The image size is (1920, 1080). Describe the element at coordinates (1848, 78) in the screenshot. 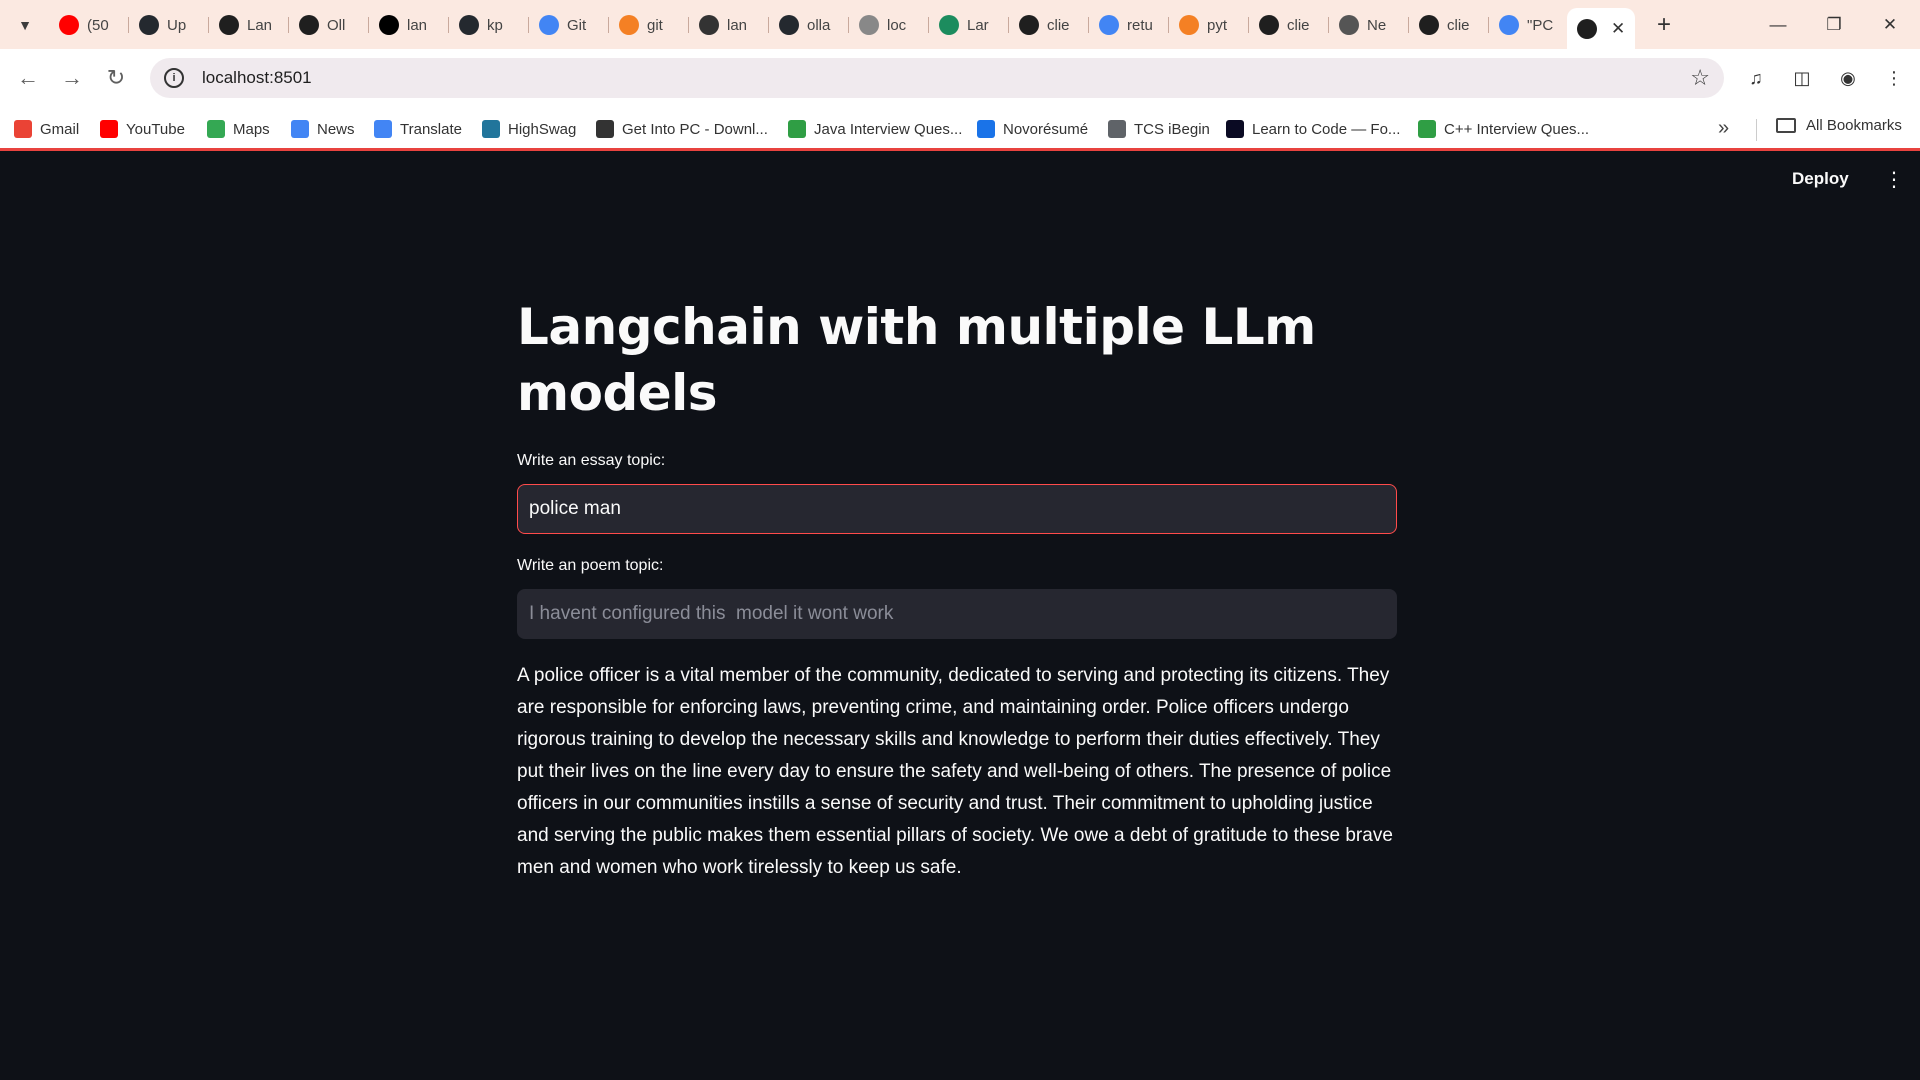

I see `profile-avatar: ◉` at that location.